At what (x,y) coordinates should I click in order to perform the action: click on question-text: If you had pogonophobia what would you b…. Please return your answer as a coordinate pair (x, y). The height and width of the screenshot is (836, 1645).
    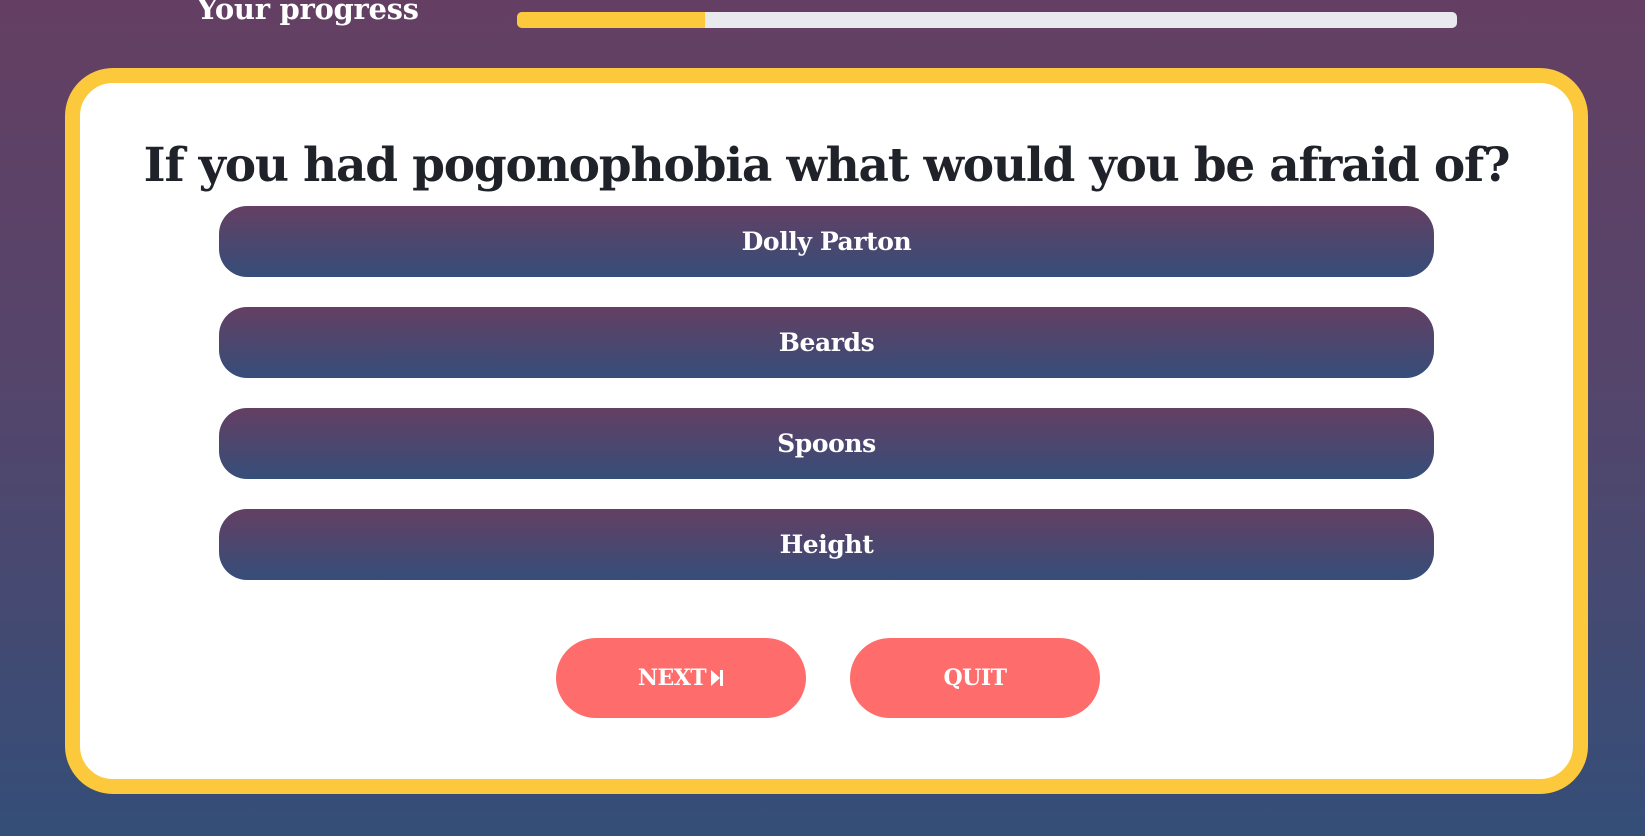
    Looking at the image, I should click on (827, 165).